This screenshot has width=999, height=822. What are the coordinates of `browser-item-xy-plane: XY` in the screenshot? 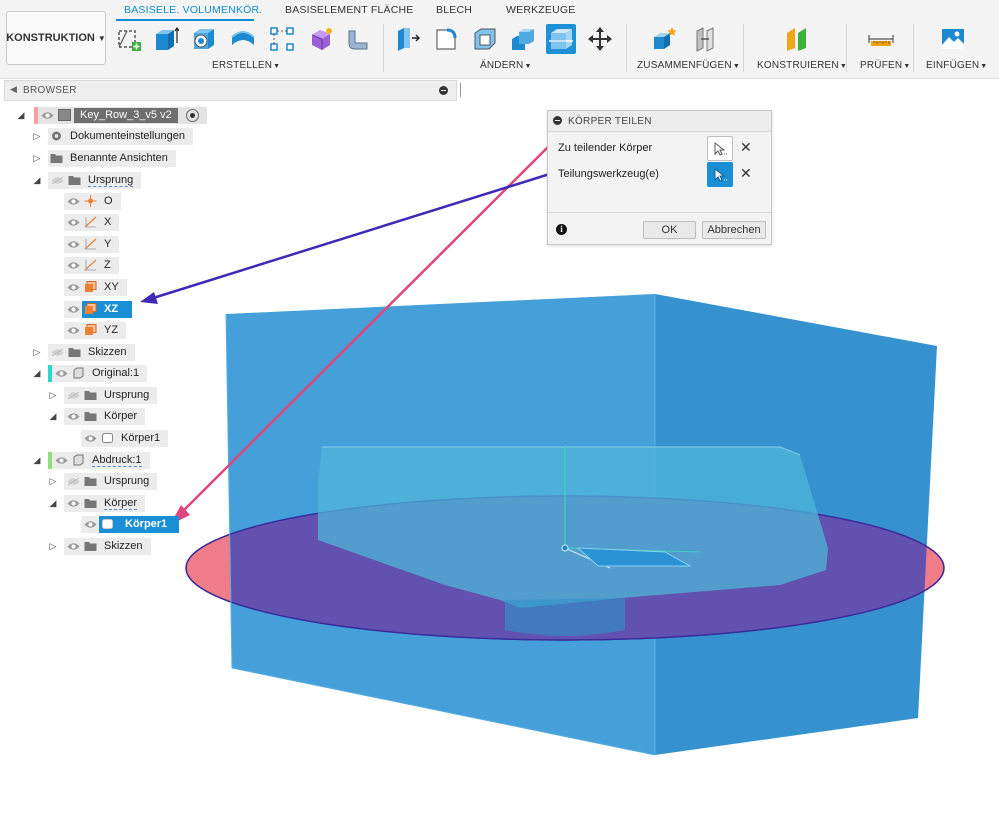 It's located at (95, 287).